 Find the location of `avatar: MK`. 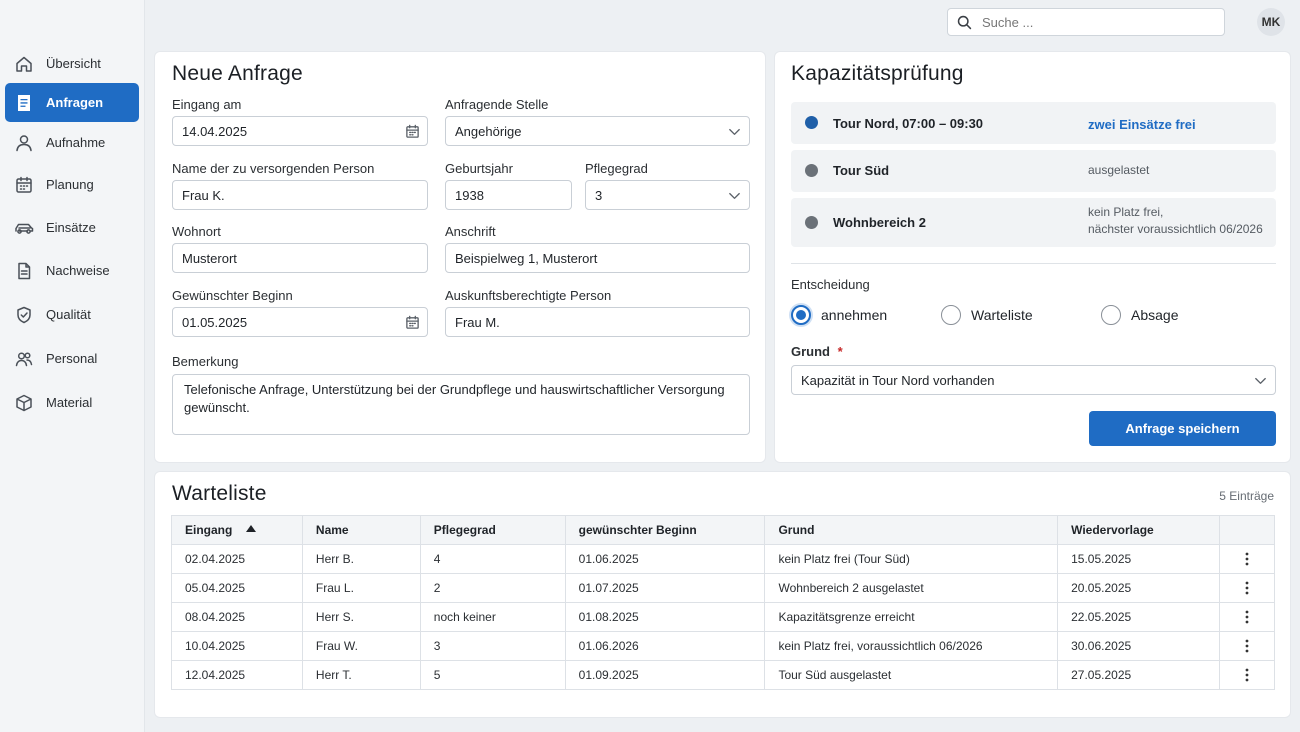

avatar: MK is located at coordinates (1271, 22).